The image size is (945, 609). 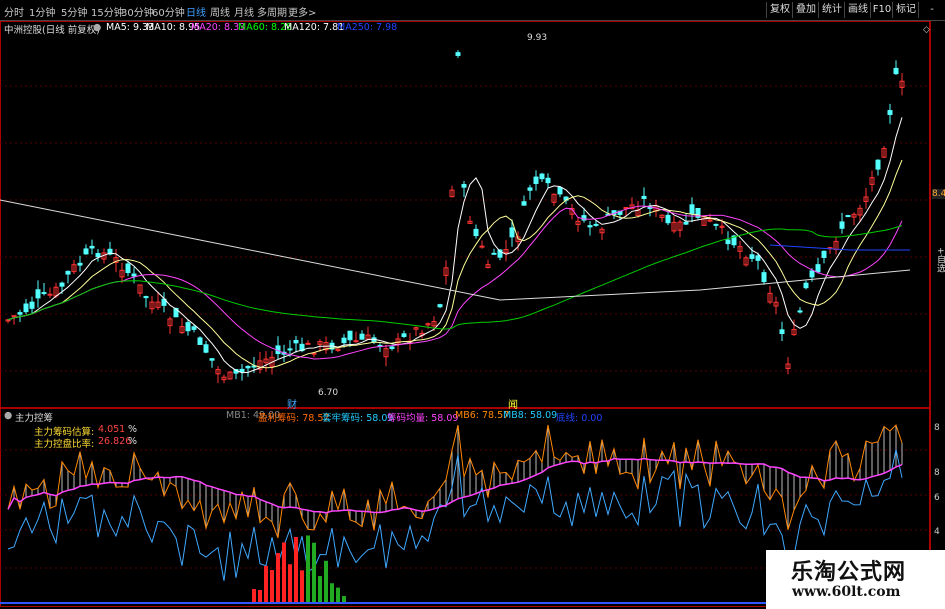 I want to click on add-watchlist-button: +自选, so click(x=939, y=260).